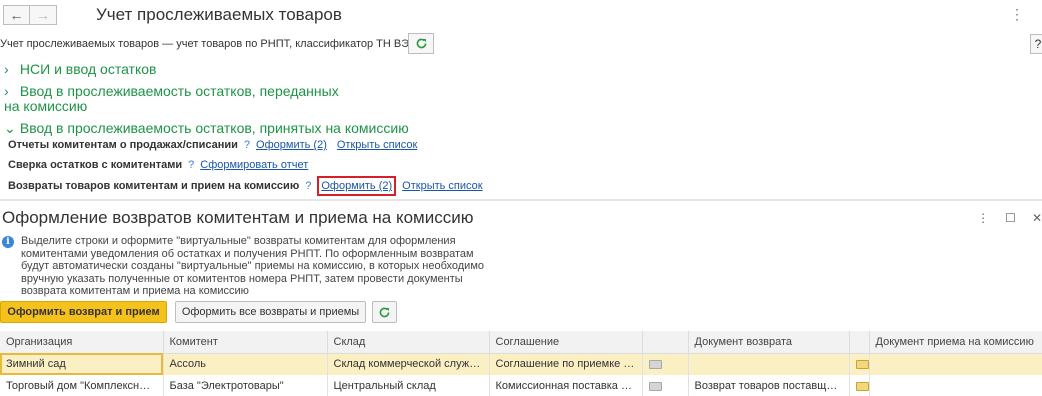 The height and width of the screenshot is (396, 1042). Describe the element at coordinates (377, 145) in the screenshot. I see `open-reports-list-link: Открыть список` at that location.